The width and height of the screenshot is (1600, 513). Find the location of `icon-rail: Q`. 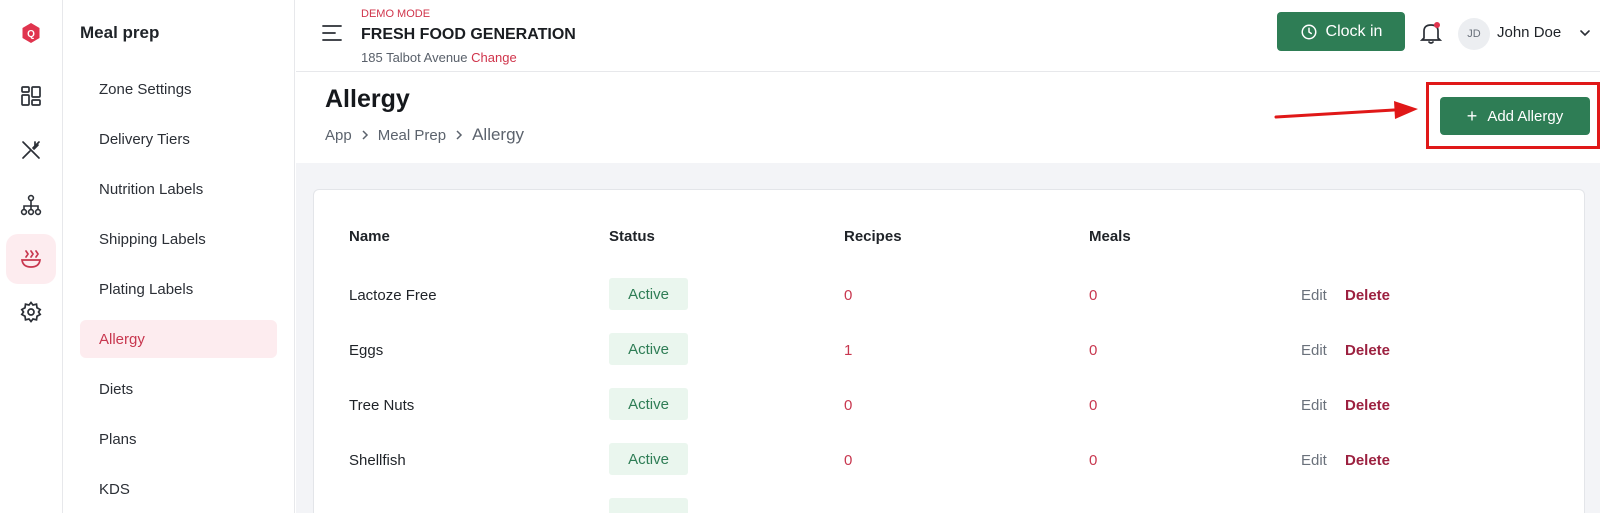

icon-rail: Q is located at coordinates (31, 256).